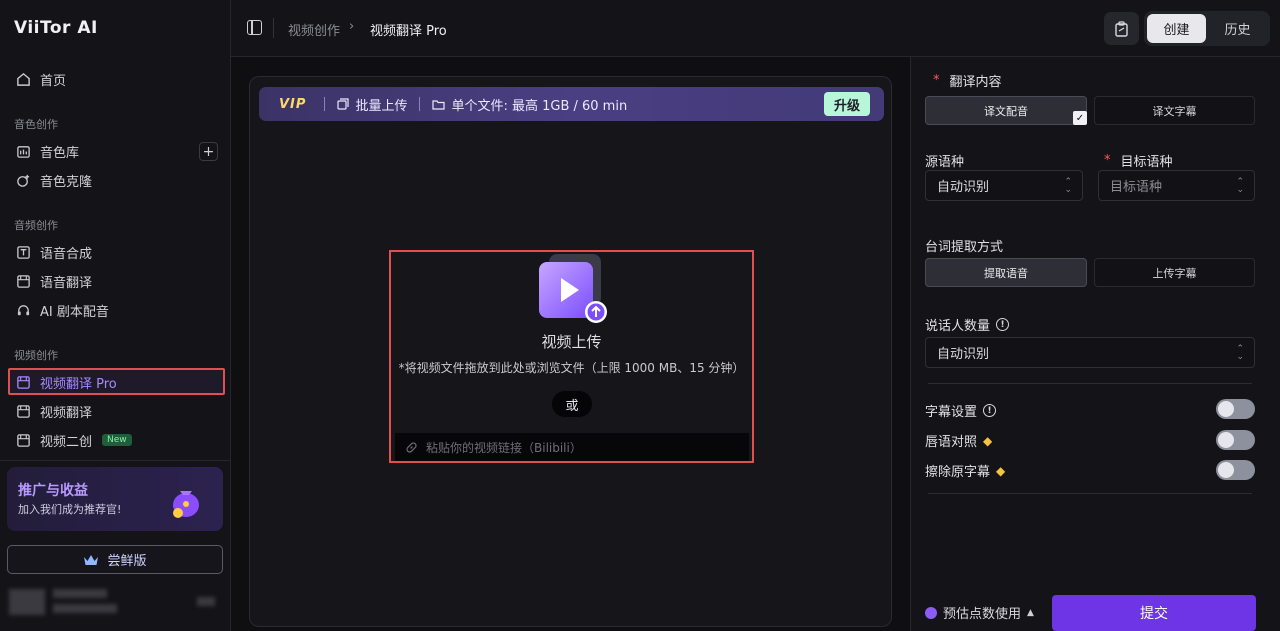 The width and height of the screenshot is (1280, 631). Describe the element at coordinates (74, 312) in the screenshot. I see `sidebar-item-label: AI 剧本配音` at that location.